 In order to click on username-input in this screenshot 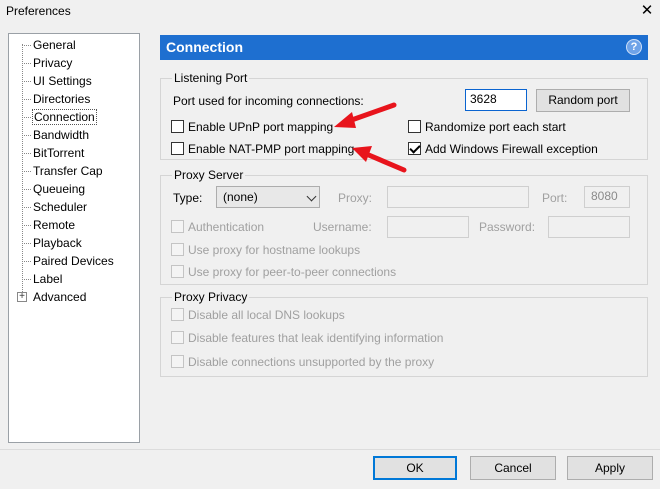, I will do `click(428, 227)`.